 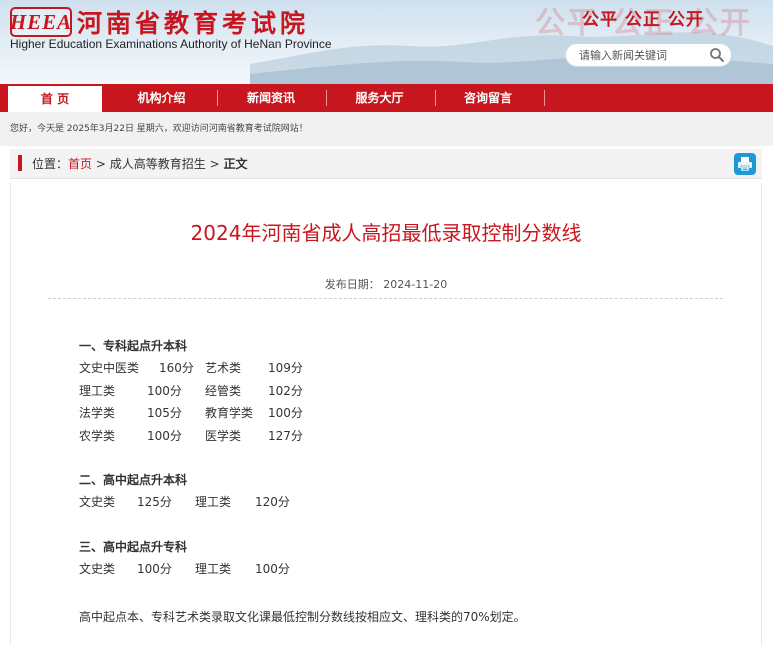 What do you see at coordinates (223, 368) in the screenshot?
I see `category-label: 艺术类` at bounding box center [223, 368].